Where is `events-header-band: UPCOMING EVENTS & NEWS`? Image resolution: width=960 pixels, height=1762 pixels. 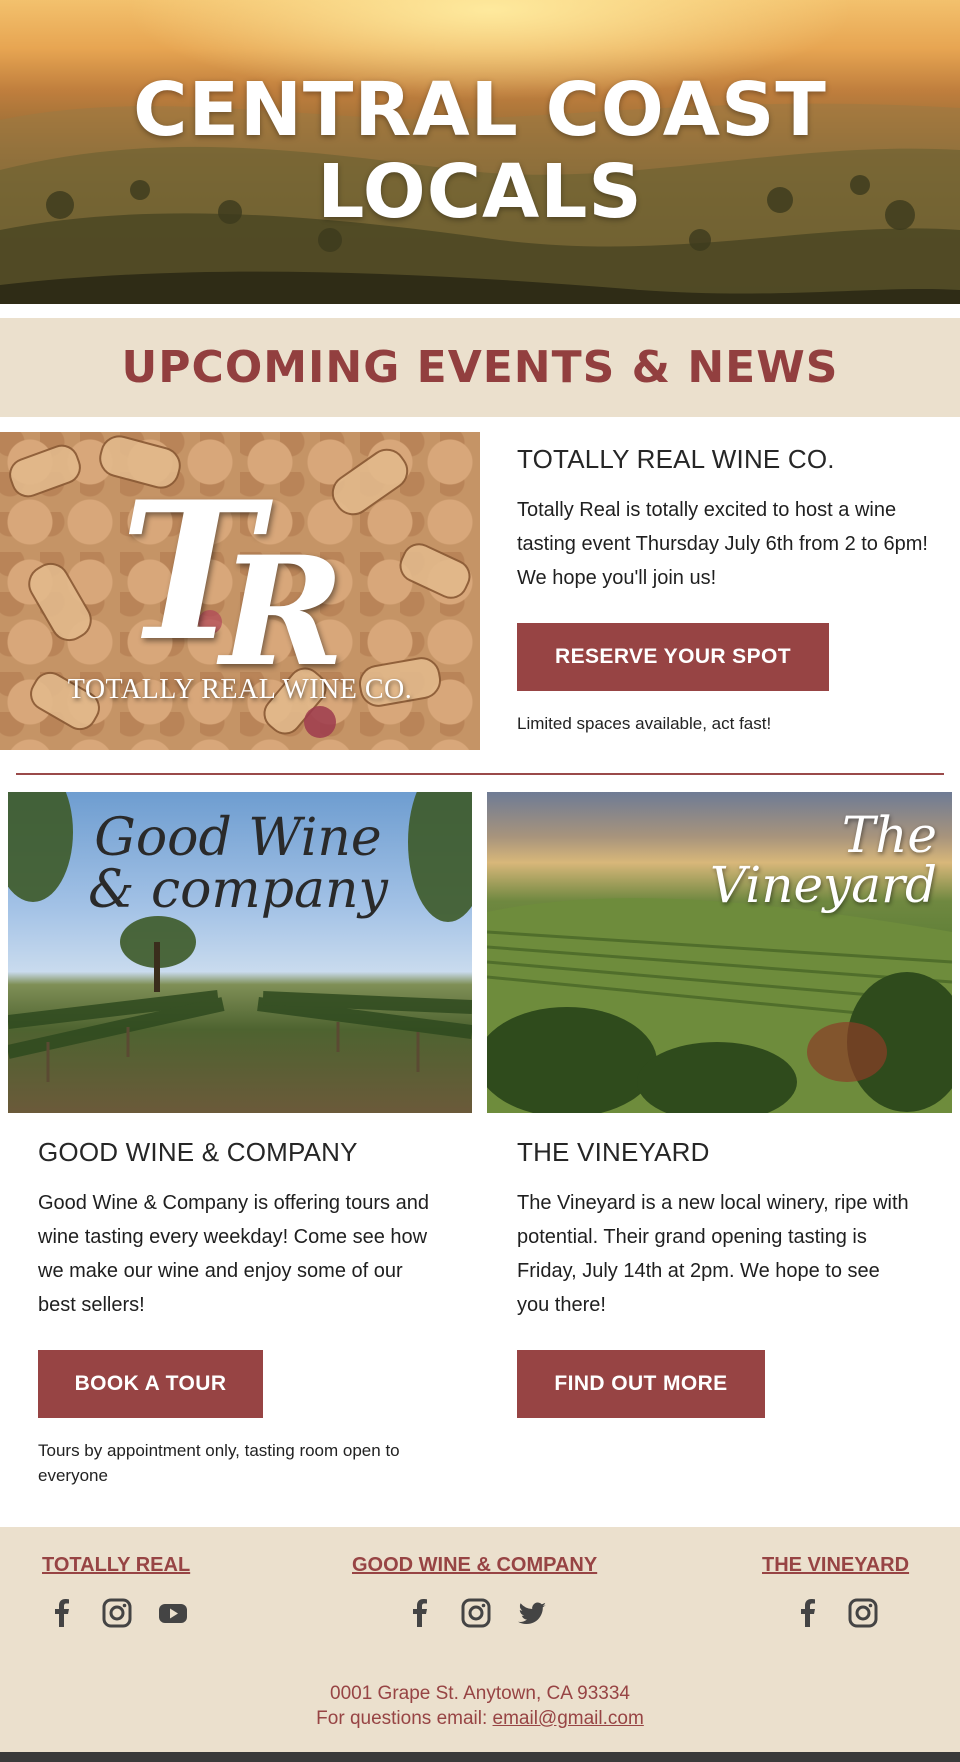 events-header-band: UPCOMING EVENTS & NEWS is located at coordinates (480, 367).